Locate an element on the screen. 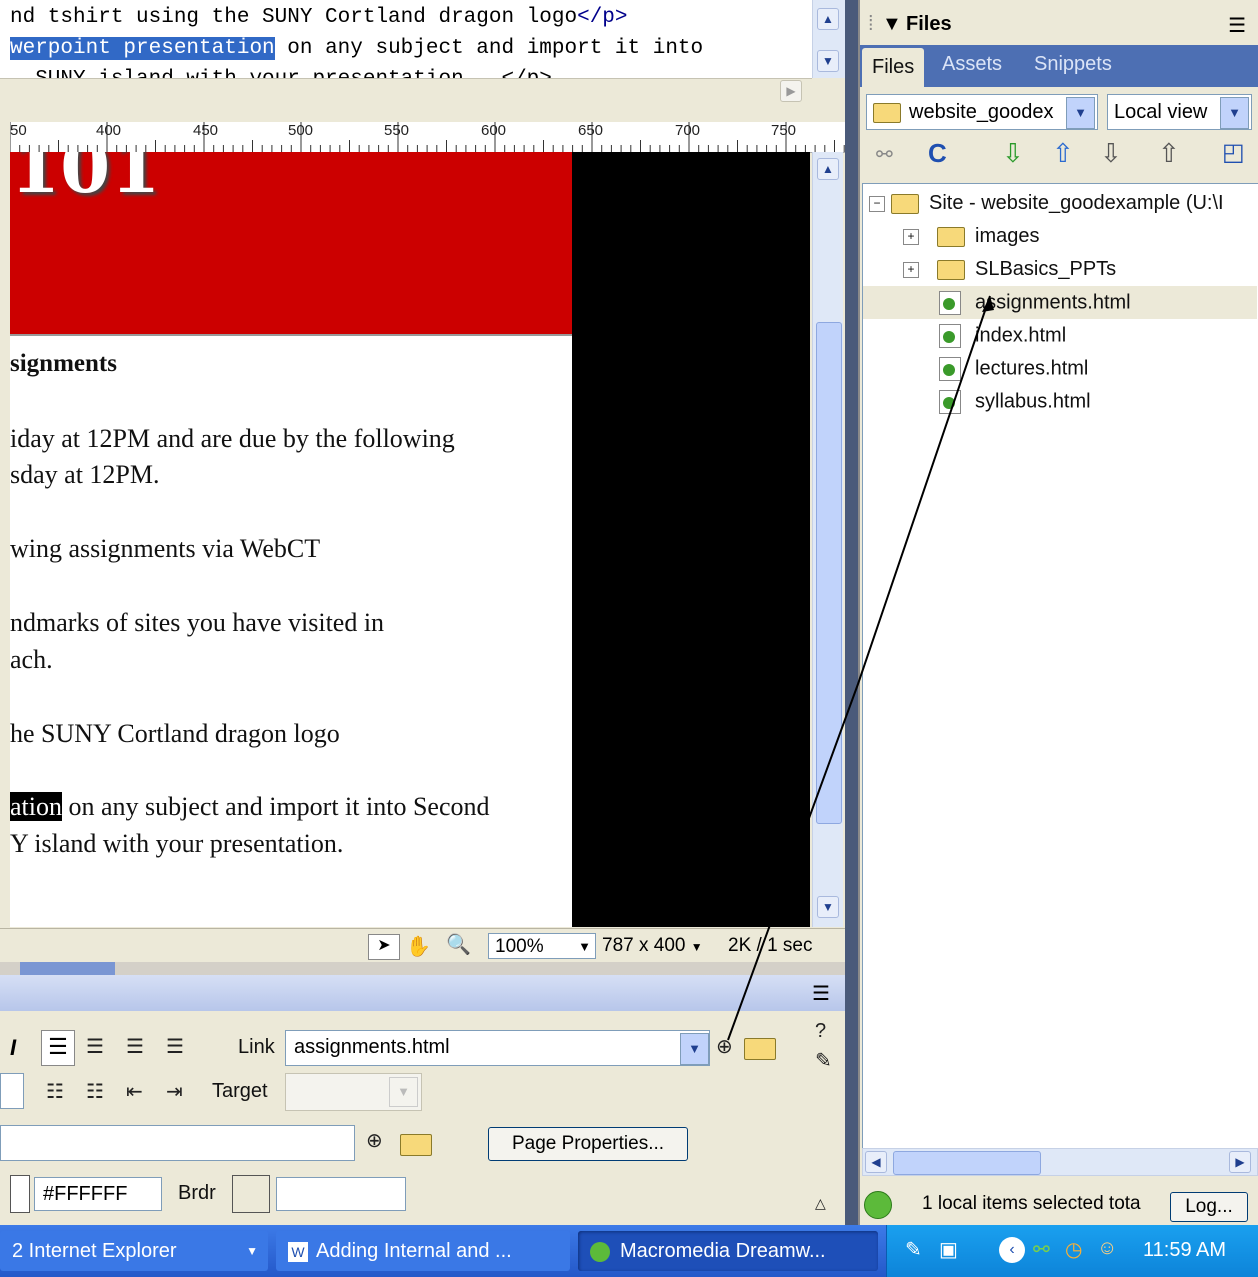 This screenshot has height=1277, width=1258. tab-files: Files is located at coordinates (893, 67).